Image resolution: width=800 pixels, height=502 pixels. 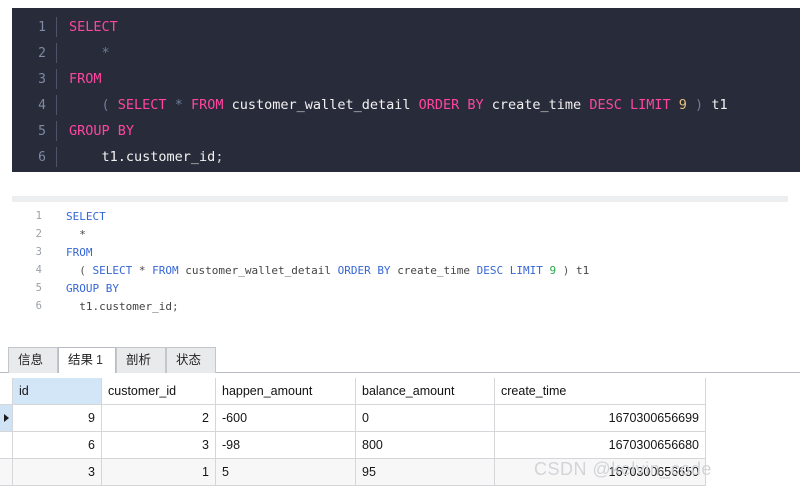 I want to click on result-tab-label: 结果, so click(x=81, y=360).